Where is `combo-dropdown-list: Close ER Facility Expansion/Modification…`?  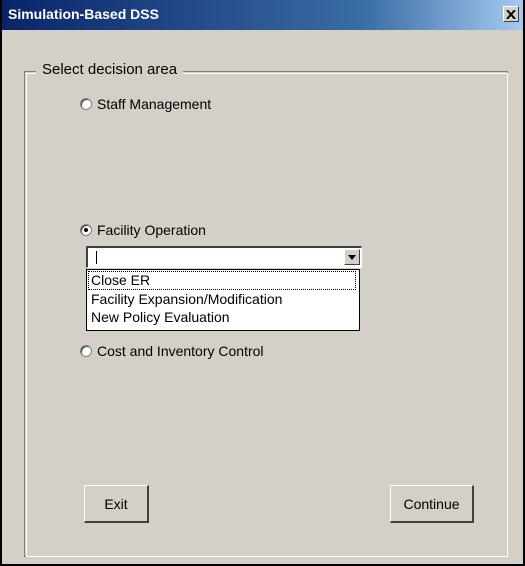
combo-dropdown-list: Close ER Facility Expansion/Modification… is located at coordinates (223, 300).